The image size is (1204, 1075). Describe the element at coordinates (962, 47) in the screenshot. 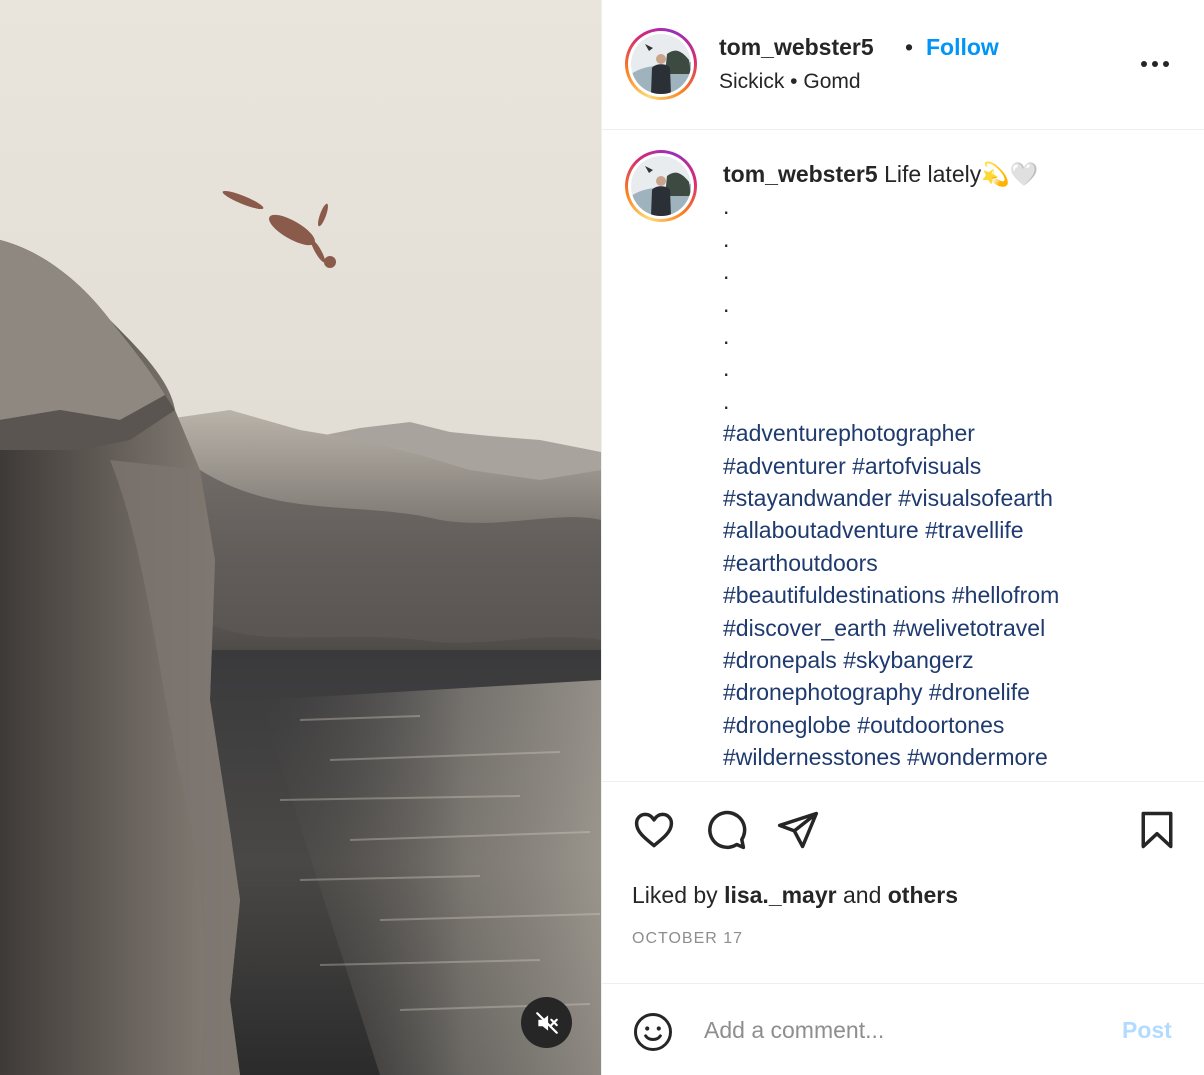

I see `follow-button: Follow` at that location.